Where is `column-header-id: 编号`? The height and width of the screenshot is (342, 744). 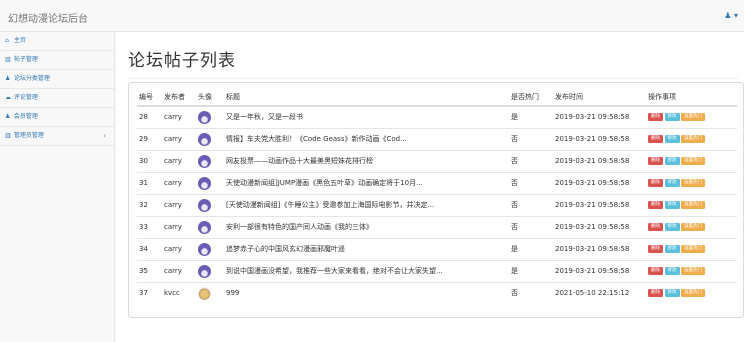
column-header-id: 编号 is located at coordinates (149, 97).